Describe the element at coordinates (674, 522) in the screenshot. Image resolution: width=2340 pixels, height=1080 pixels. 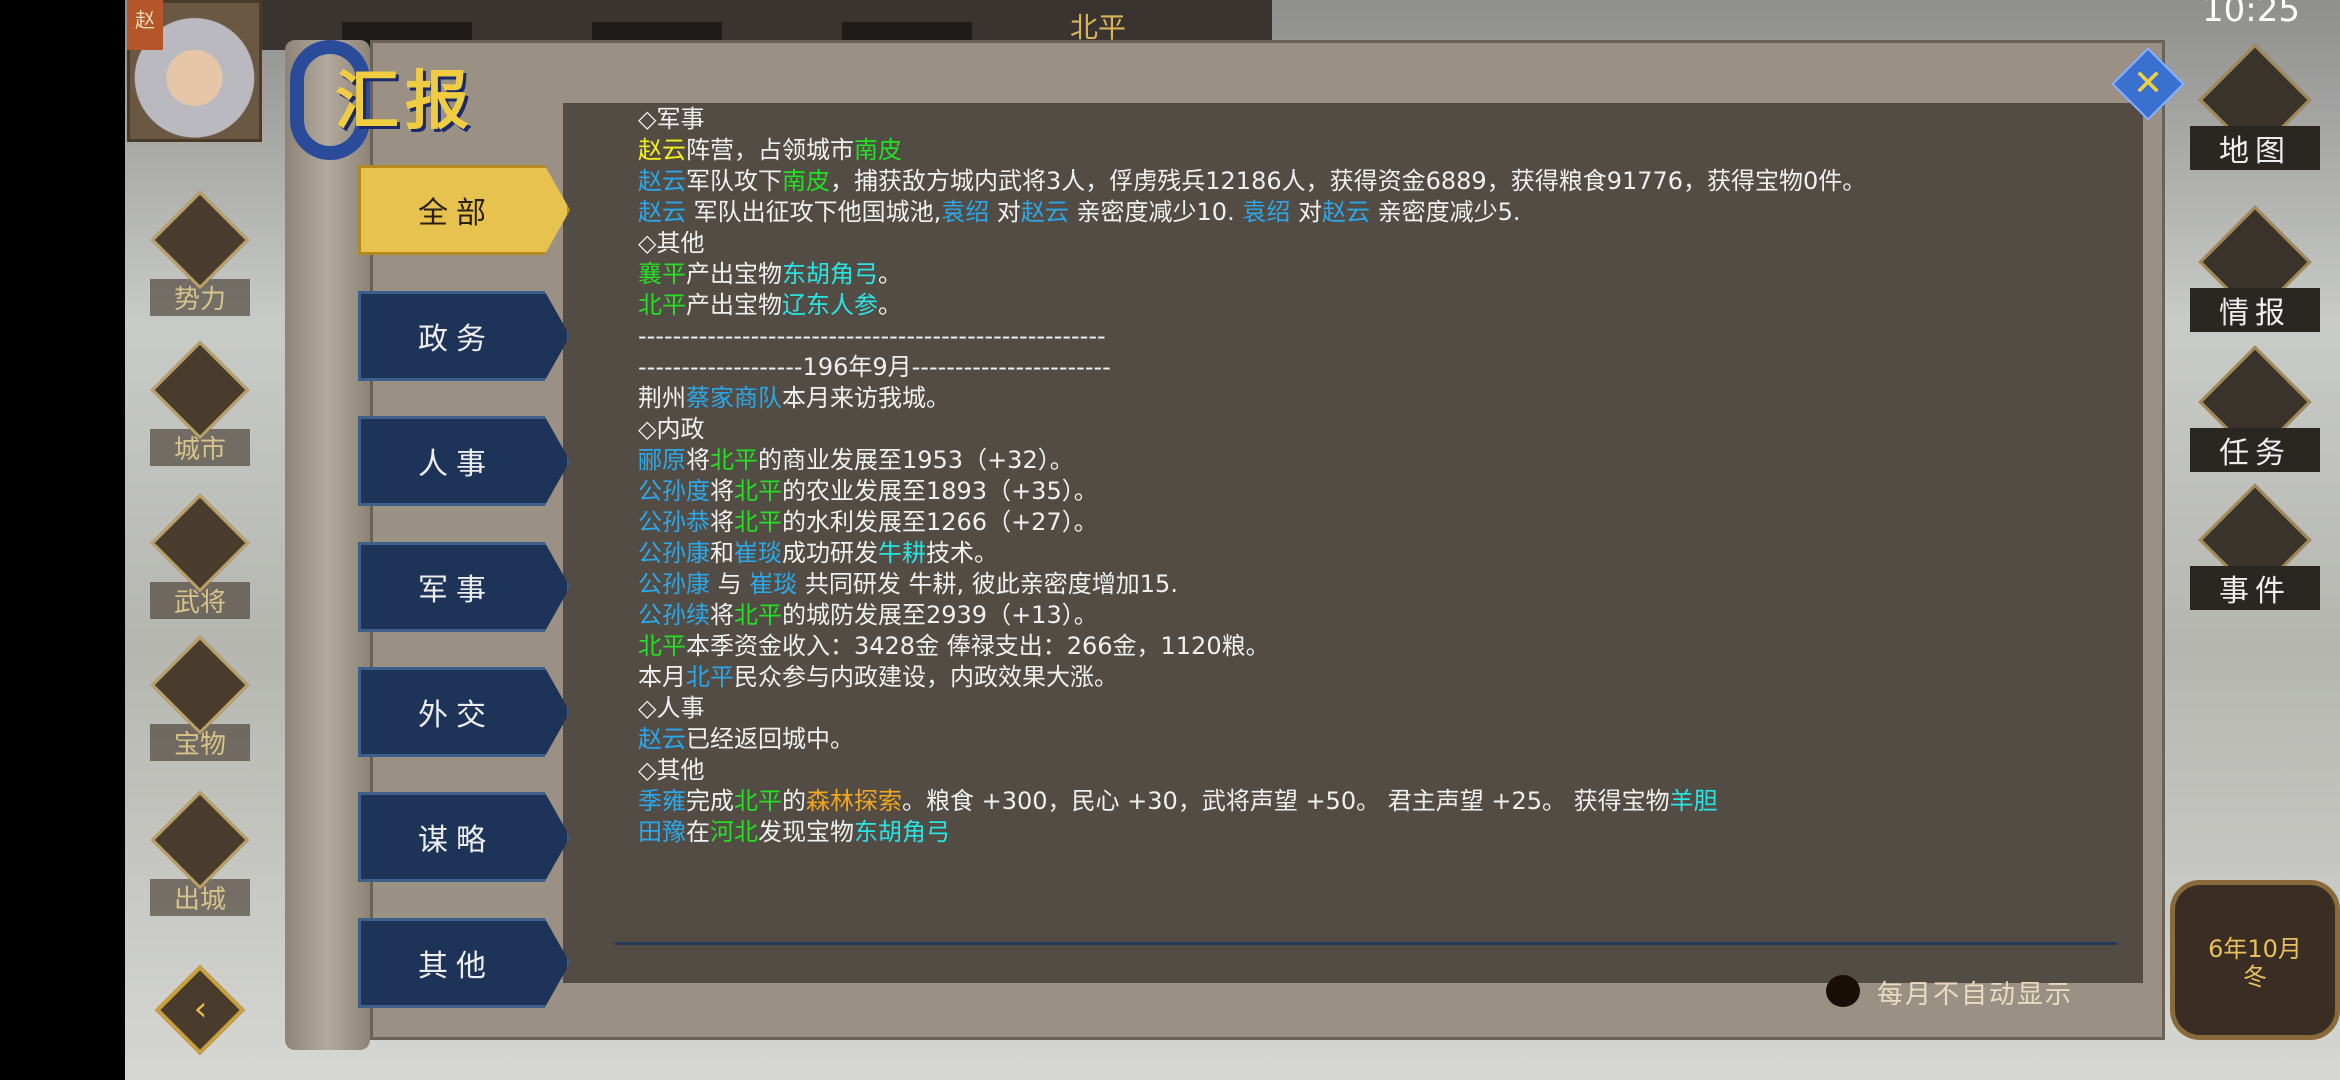
I see `log-segment: 公孙恭` at that location.